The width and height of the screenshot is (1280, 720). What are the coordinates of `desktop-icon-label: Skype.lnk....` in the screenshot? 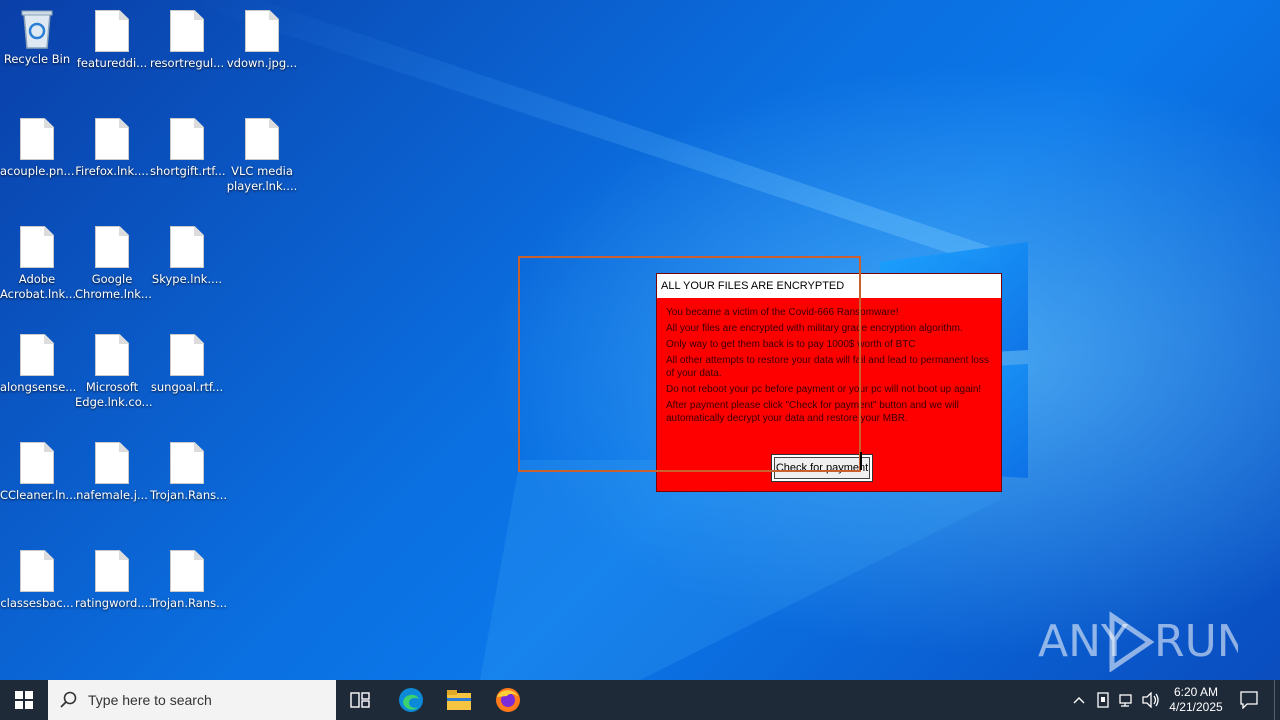 It's located at (187, 279).